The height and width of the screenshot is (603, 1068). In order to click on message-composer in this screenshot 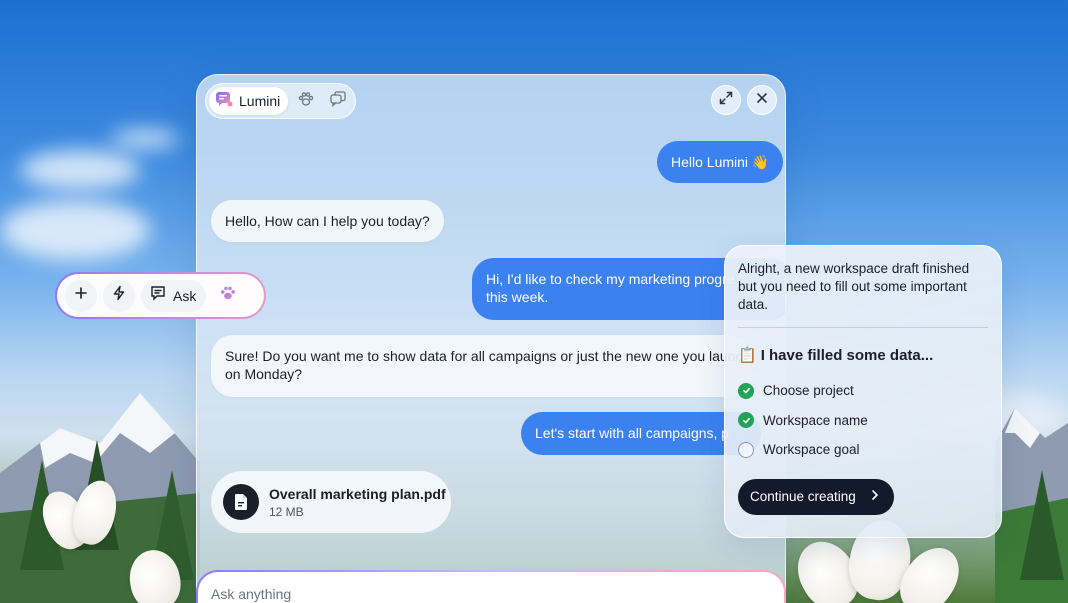, I will do `click(491, 586)`.